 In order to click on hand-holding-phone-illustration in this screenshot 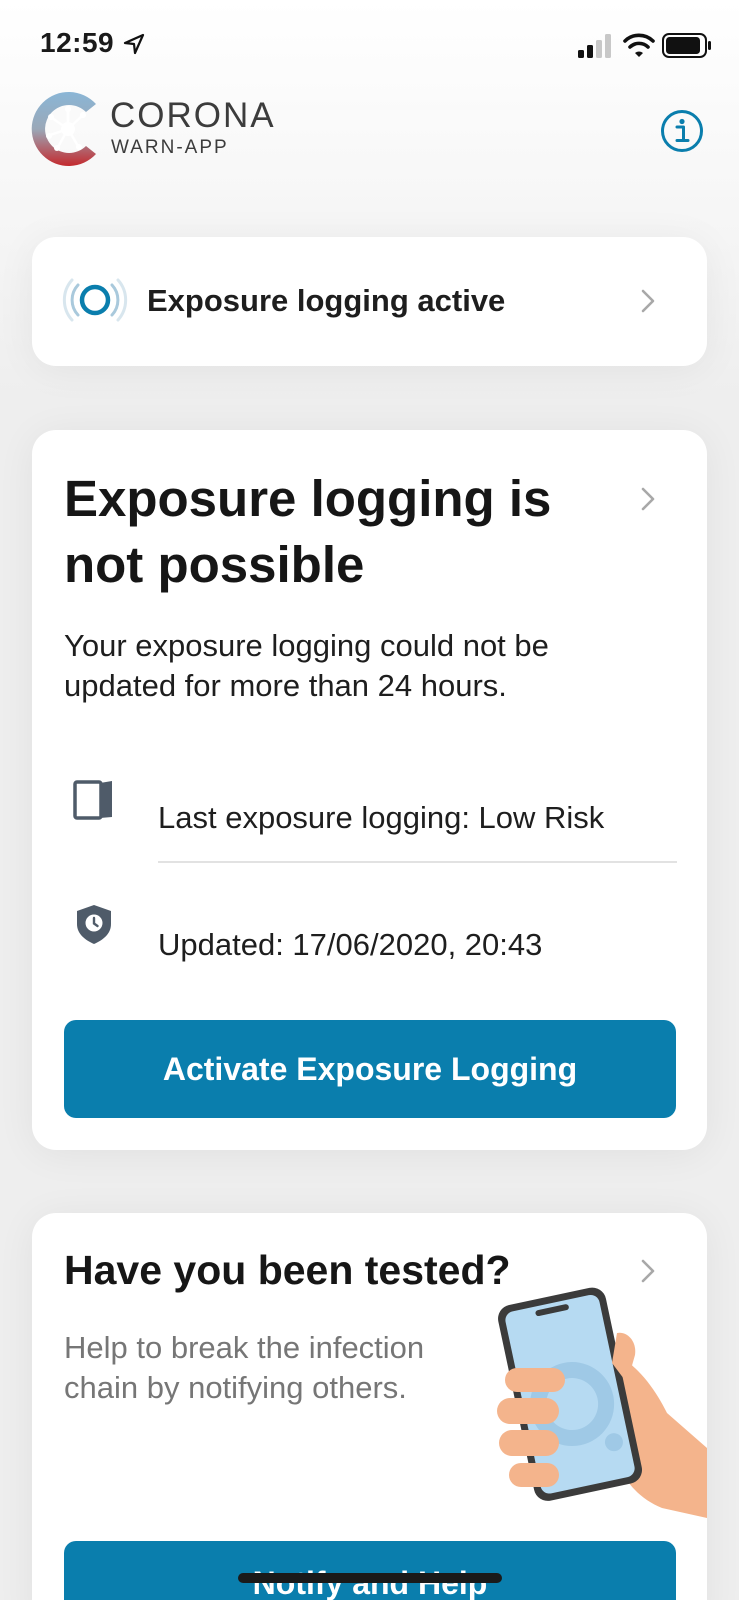, I will do `click(602, 1402)`.